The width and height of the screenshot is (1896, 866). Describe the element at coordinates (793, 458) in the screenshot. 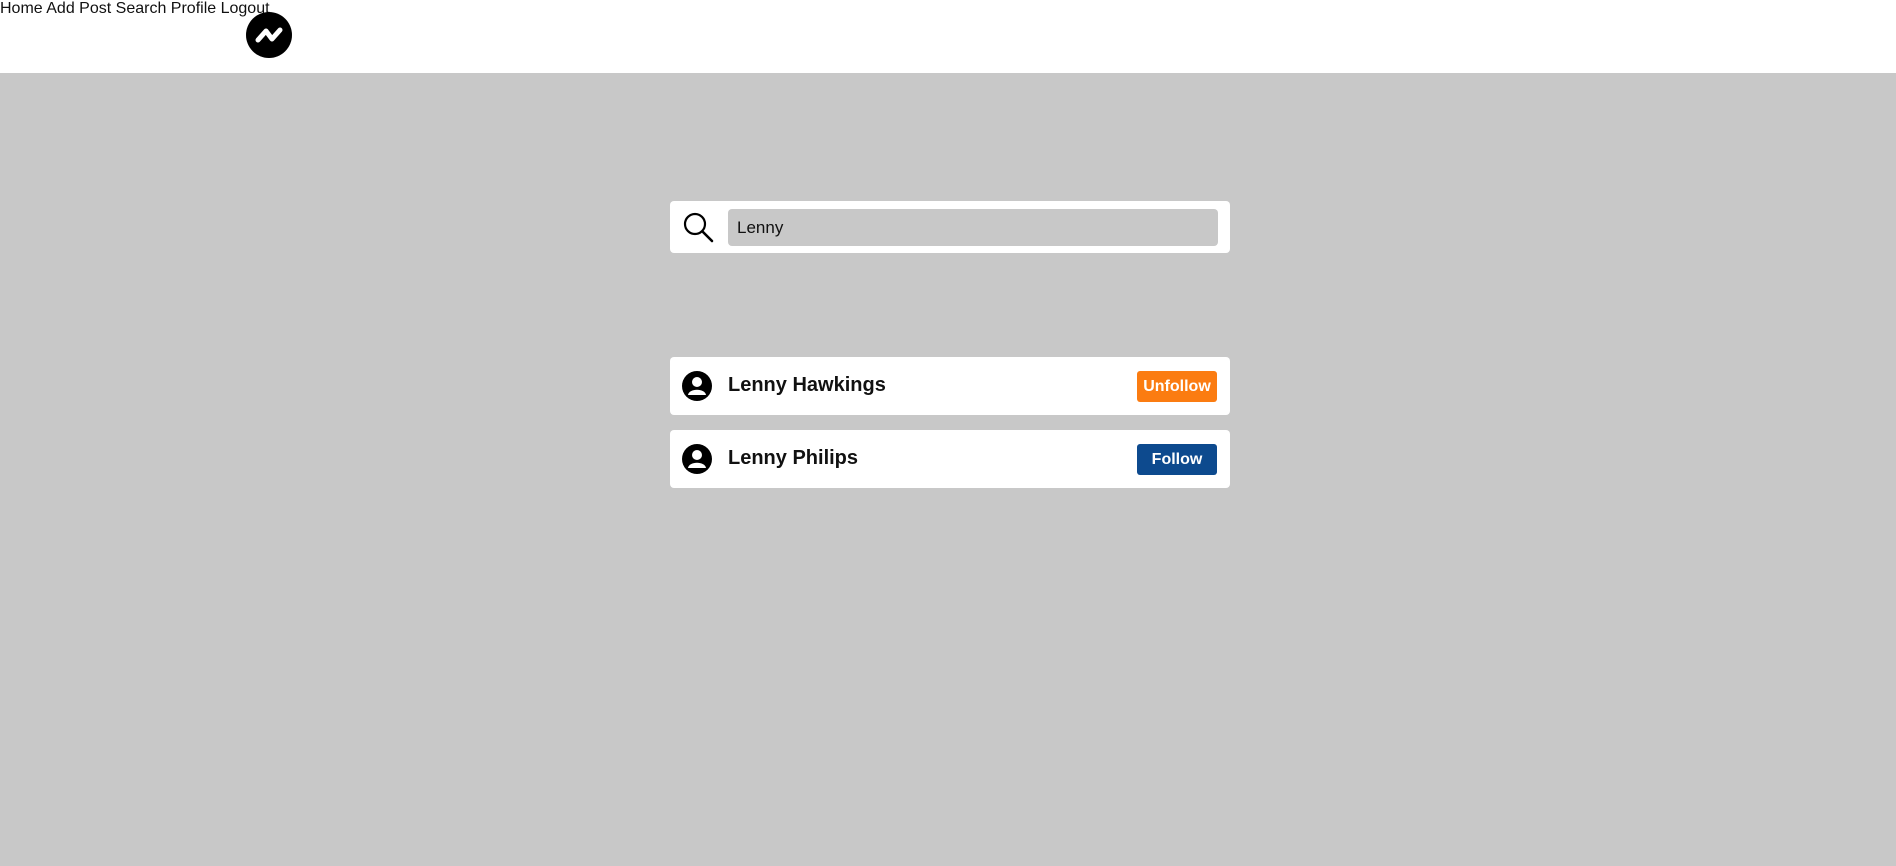

I see `user-name: Lenny Philips` at that location.